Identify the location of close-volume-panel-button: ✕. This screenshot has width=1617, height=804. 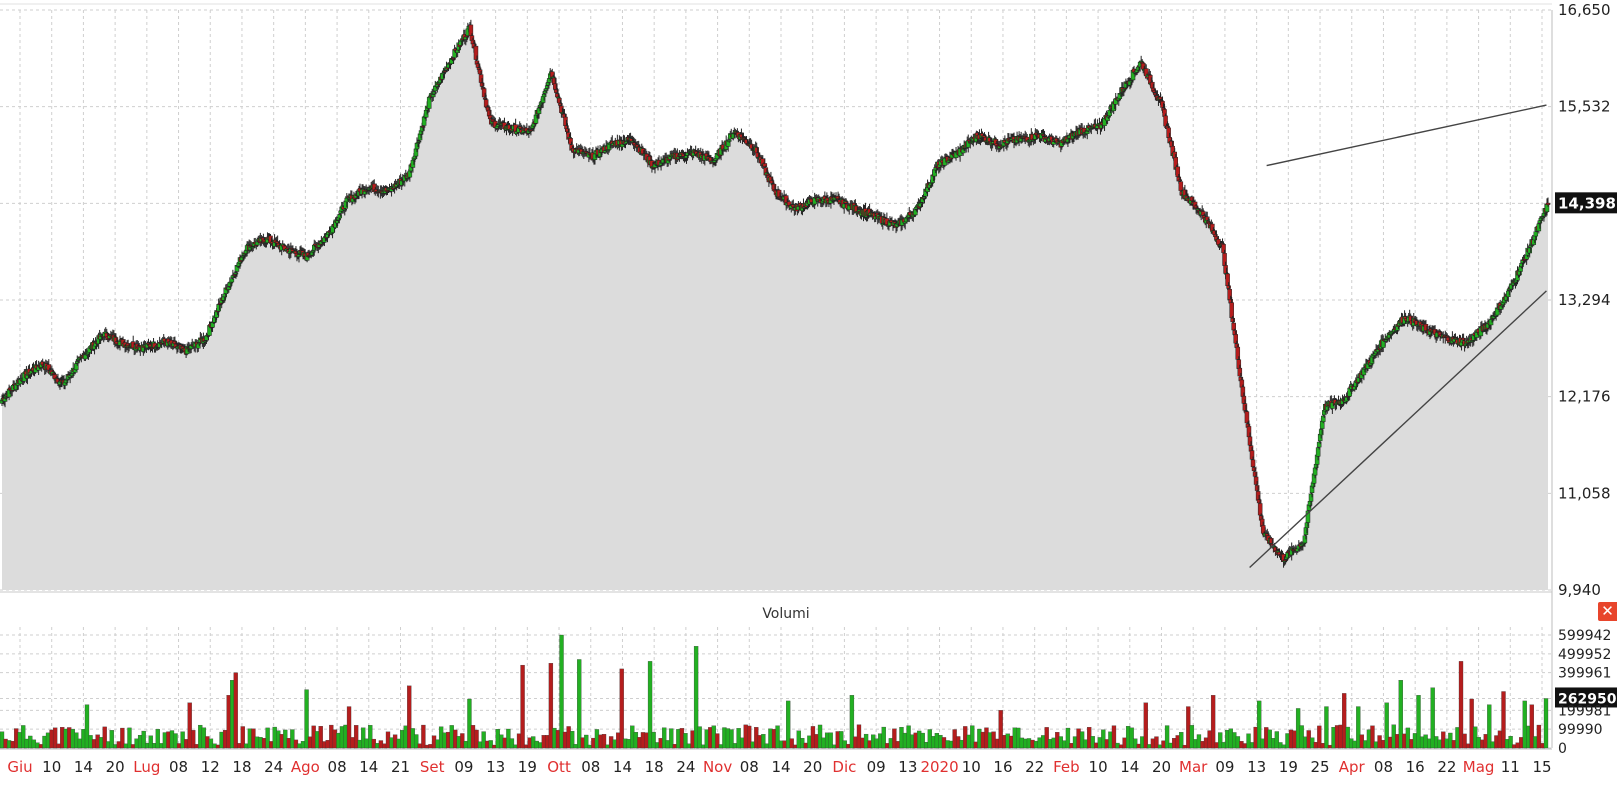
(1607, 611).